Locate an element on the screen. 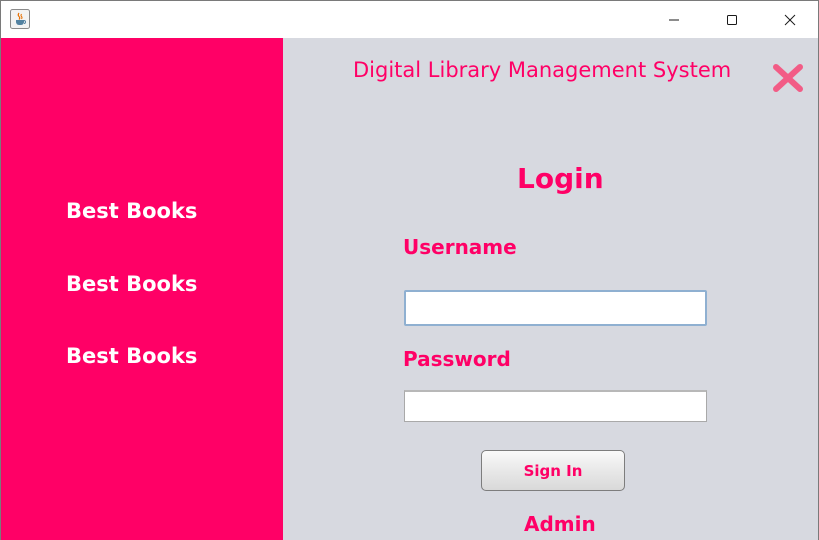 The width and height of the screenshot is (819, 540). password-label: Password is located at coordinates (457, 359).